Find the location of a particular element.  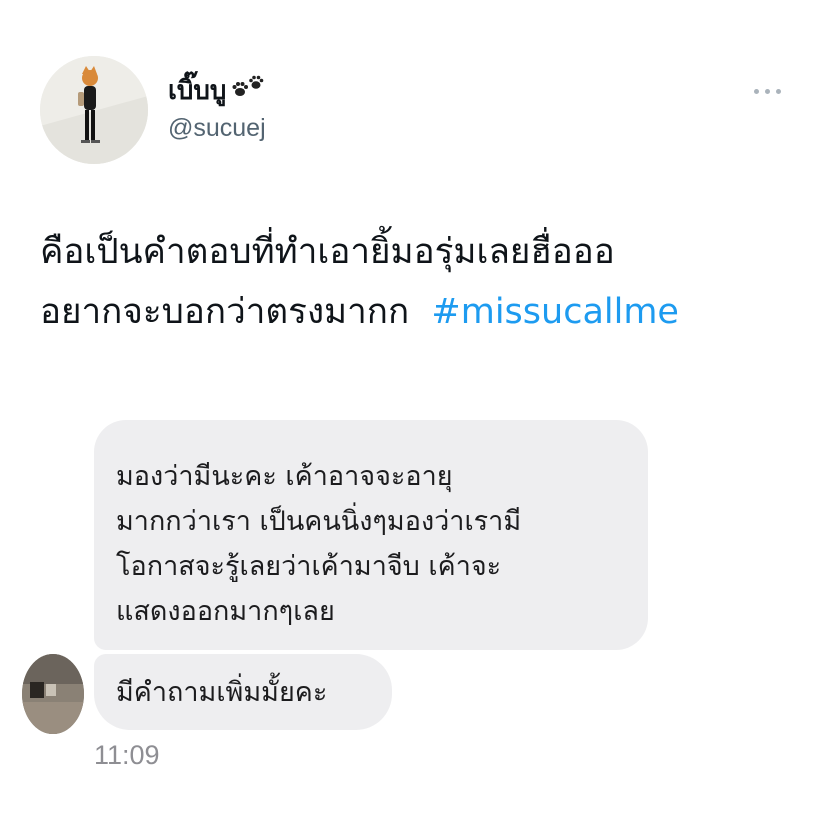

chat-message-line-2: มากกว่าเรา เป็นคนนิ่งๆมองว่าเรามี is located at coordinates (319, 521).